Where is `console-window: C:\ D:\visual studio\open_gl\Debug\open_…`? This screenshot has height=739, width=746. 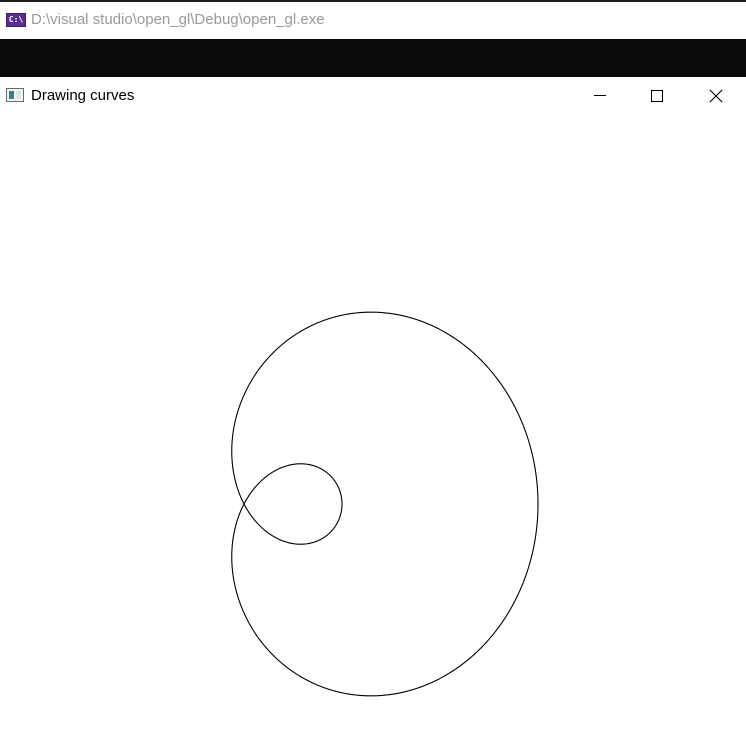
console-window: C:\ D:\visual studio\open_gl\Debug\open_… is located at coordinates (373, 38).